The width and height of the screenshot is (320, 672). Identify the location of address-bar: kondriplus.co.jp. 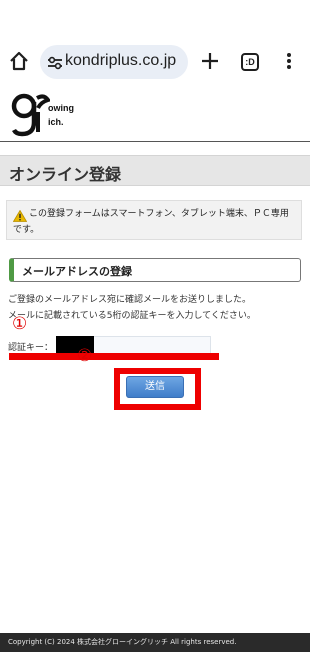
(114, 62).